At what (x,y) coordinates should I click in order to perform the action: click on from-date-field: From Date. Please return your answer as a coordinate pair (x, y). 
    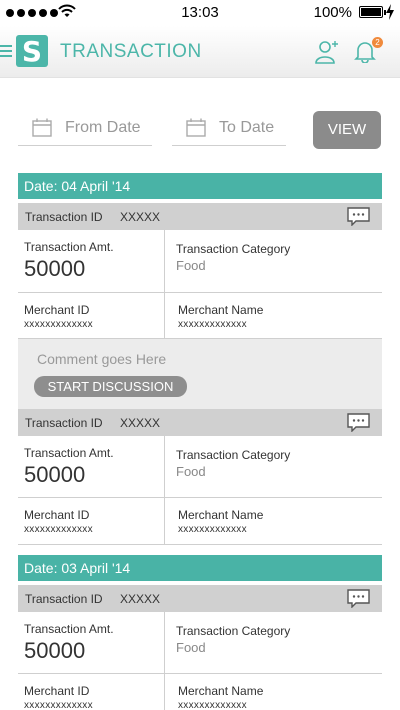
    Looking at the image, I should click on (85, 129).